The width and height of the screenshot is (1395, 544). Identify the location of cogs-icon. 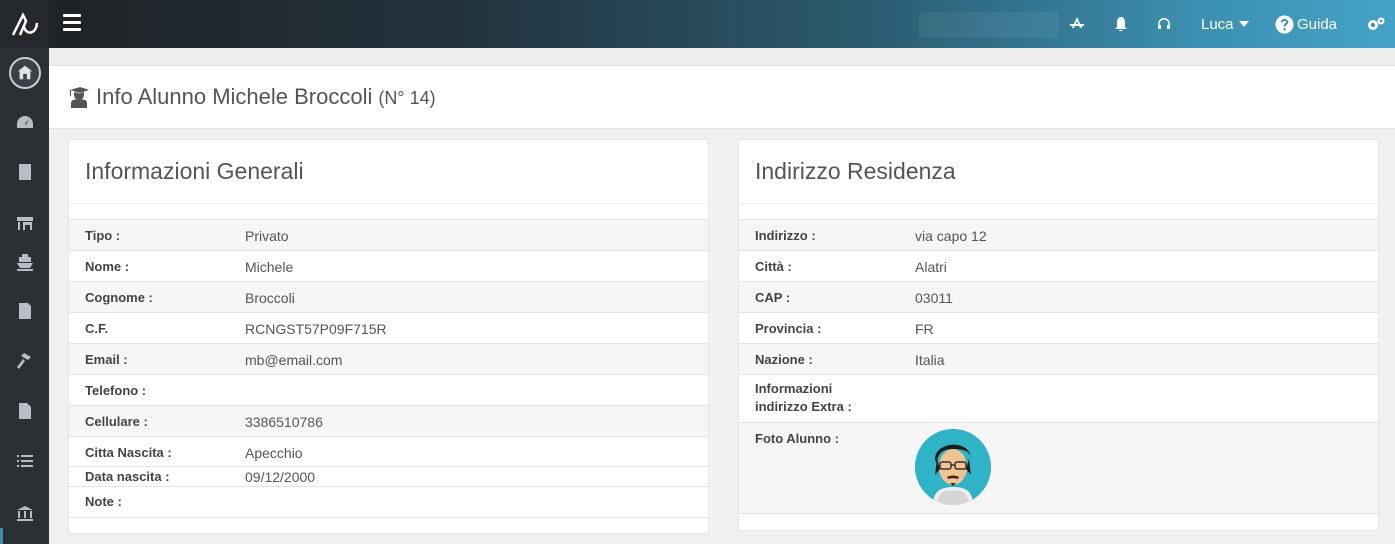
(1376, 23).